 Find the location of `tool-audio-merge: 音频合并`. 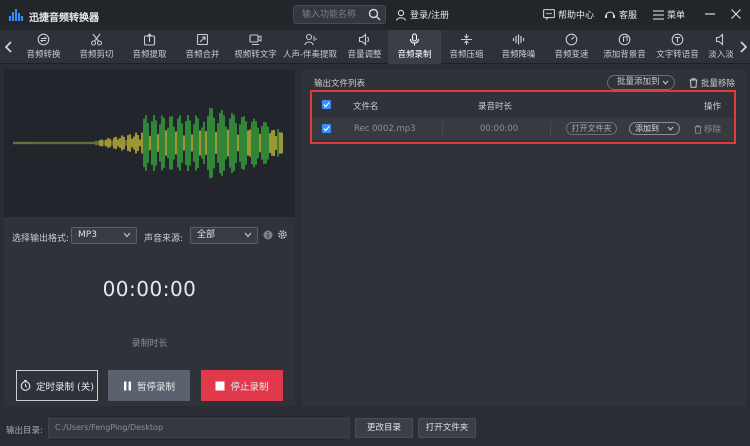

tool-audio-merge: 音频合并 is located at coordinates (202, 47).